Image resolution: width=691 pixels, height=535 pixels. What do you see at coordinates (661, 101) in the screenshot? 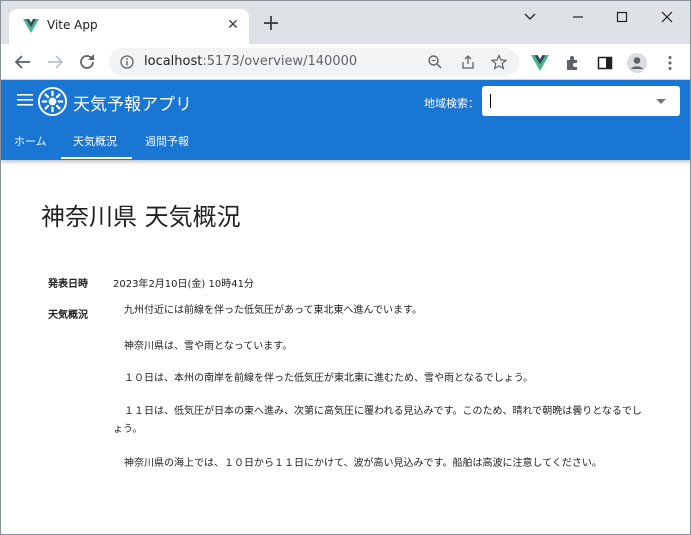
I see `dropdown-arrow-icon` at bounding box center [661, 101].